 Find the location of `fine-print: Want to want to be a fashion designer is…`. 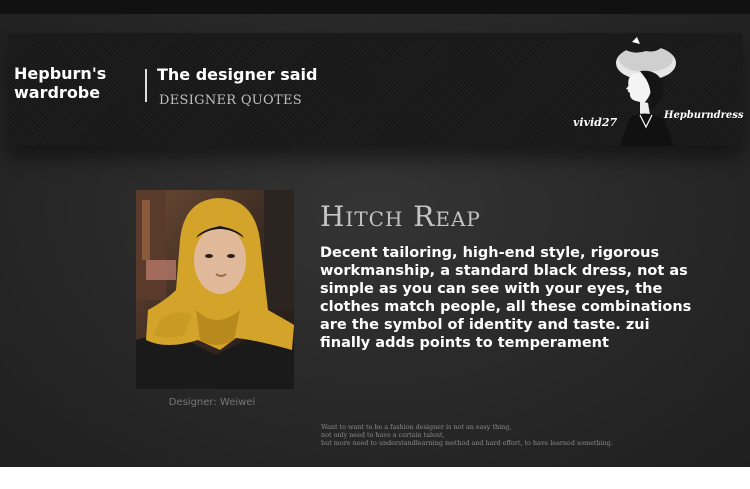

fine-print: Want to want to be a fashion designer is… is located at coordinates (481, 435).